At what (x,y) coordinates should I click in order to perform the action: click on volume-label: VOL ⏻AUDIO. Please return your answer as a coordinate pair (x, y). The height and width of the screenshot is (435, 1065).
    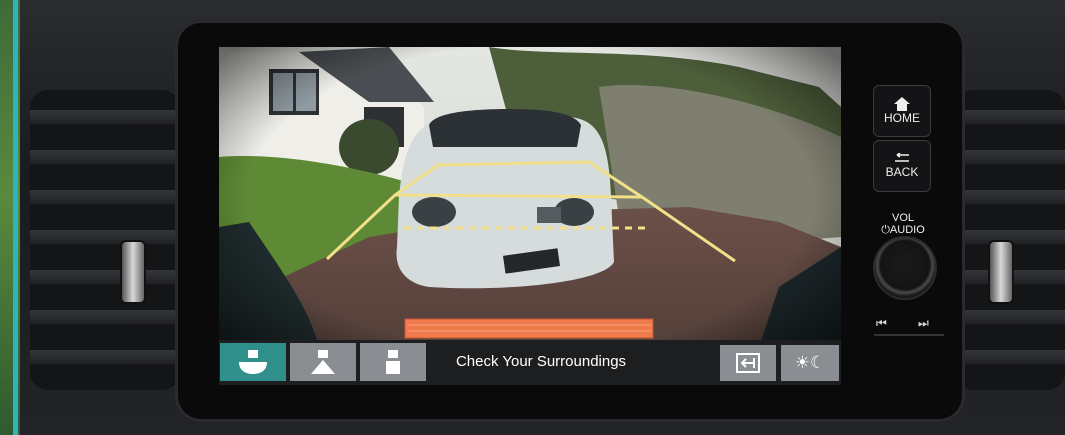
    Looking at the image, I should click on (903, 224).